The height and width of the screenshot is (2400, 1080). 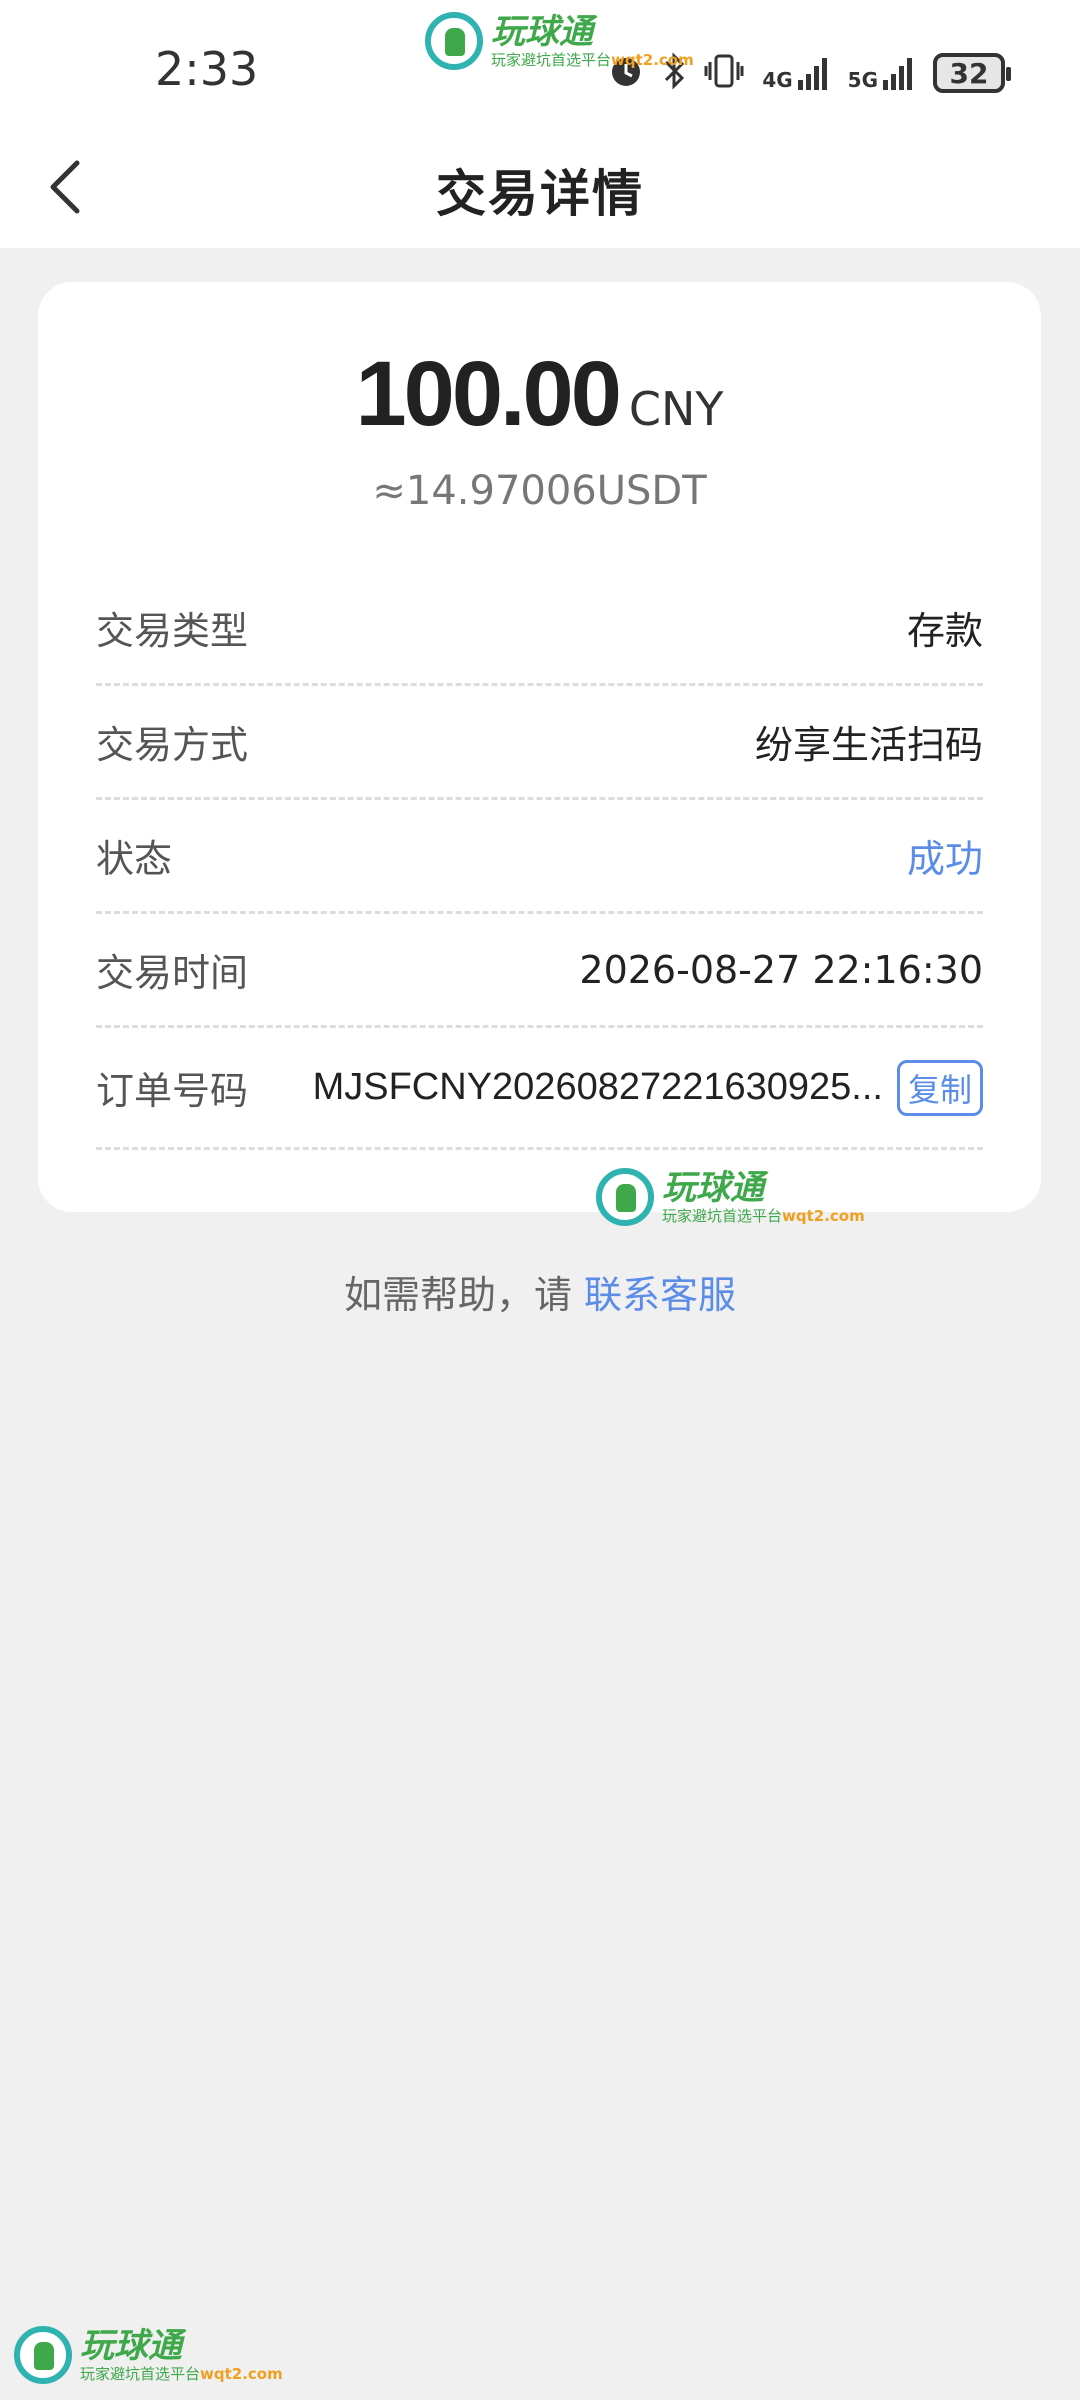 I want to click on vibrate-icon, so click(x=724, y=73).